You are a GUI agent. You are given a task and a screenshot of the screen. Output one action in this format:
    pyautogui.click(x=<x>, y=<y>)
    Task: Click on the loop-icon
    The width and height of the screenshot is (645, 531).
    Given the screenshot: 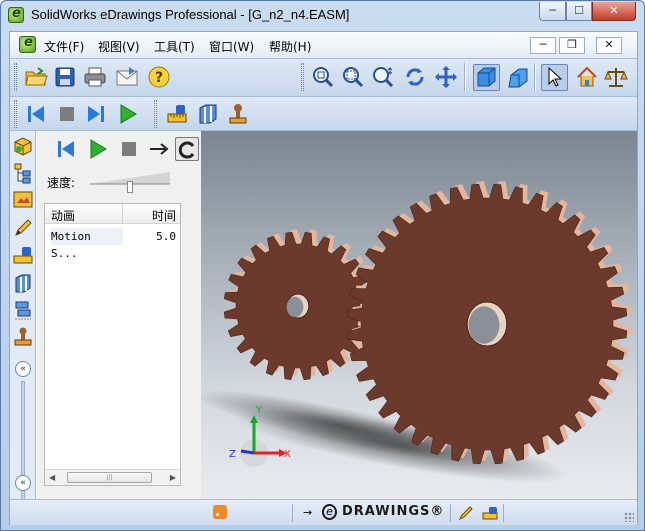 What is the action you would take?
    pyautogui.click(x=187, y=149)
    